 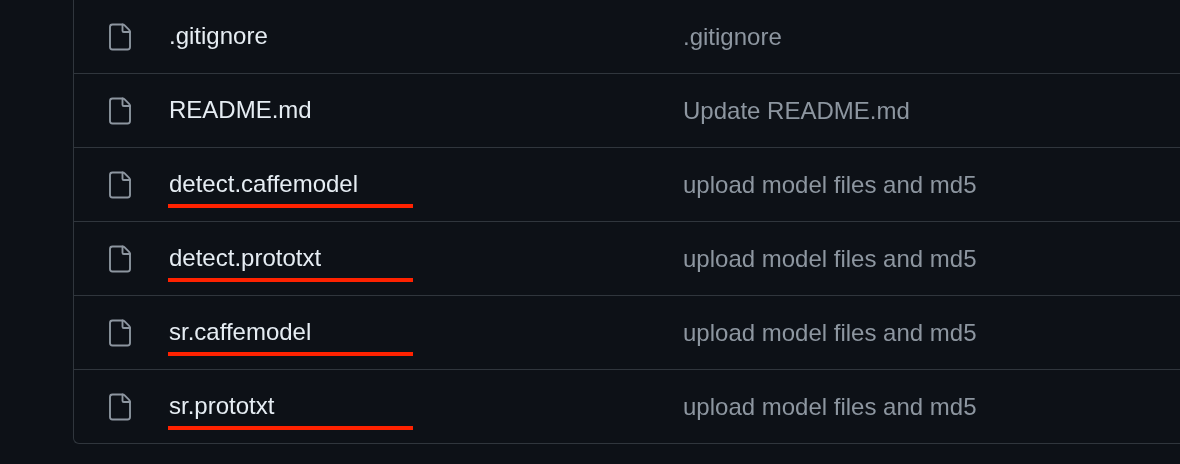 What do you see at coordinates (222, 405) in the screenshot?
I see `file-name-link: sr.prototxt` at bounding box center [222, 405].